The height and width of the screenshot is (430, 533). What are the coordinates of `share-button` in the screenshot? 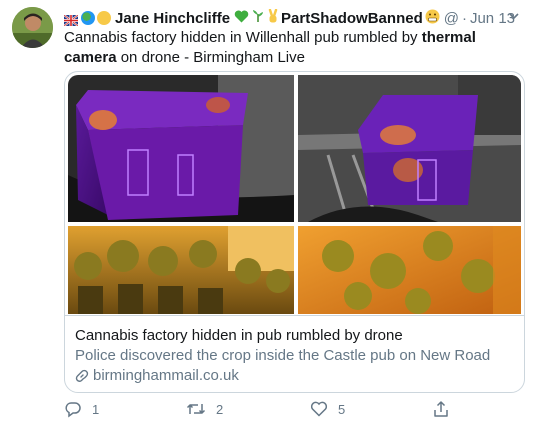 It's located at (446, 409).